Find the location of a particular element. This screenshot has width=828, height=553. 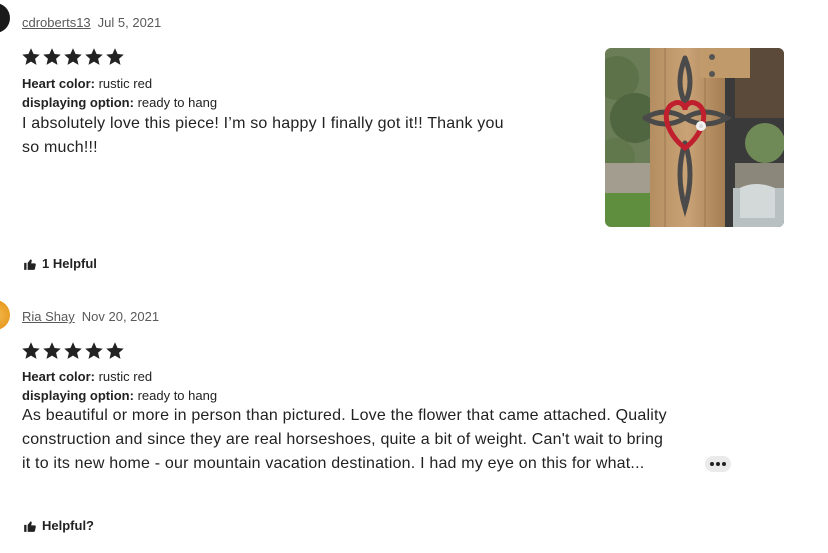

more-horizontal-icon is located at coordinates (718, 464).